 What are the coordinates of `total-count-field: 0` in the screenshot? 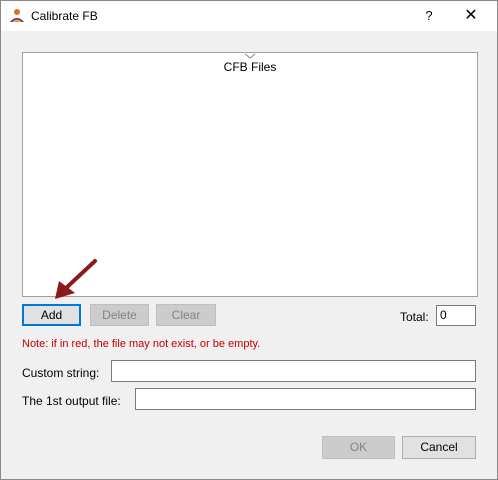 It's located at (456, 315).